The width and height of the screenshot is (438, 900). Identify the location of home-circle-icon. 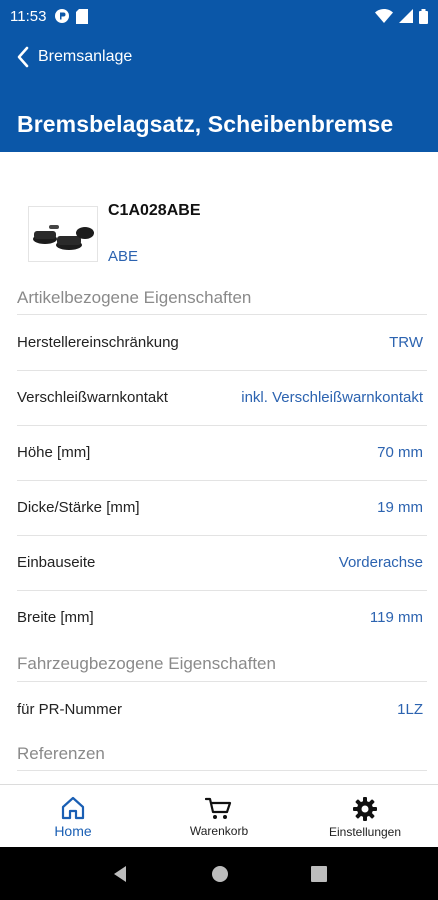
(220, 874).